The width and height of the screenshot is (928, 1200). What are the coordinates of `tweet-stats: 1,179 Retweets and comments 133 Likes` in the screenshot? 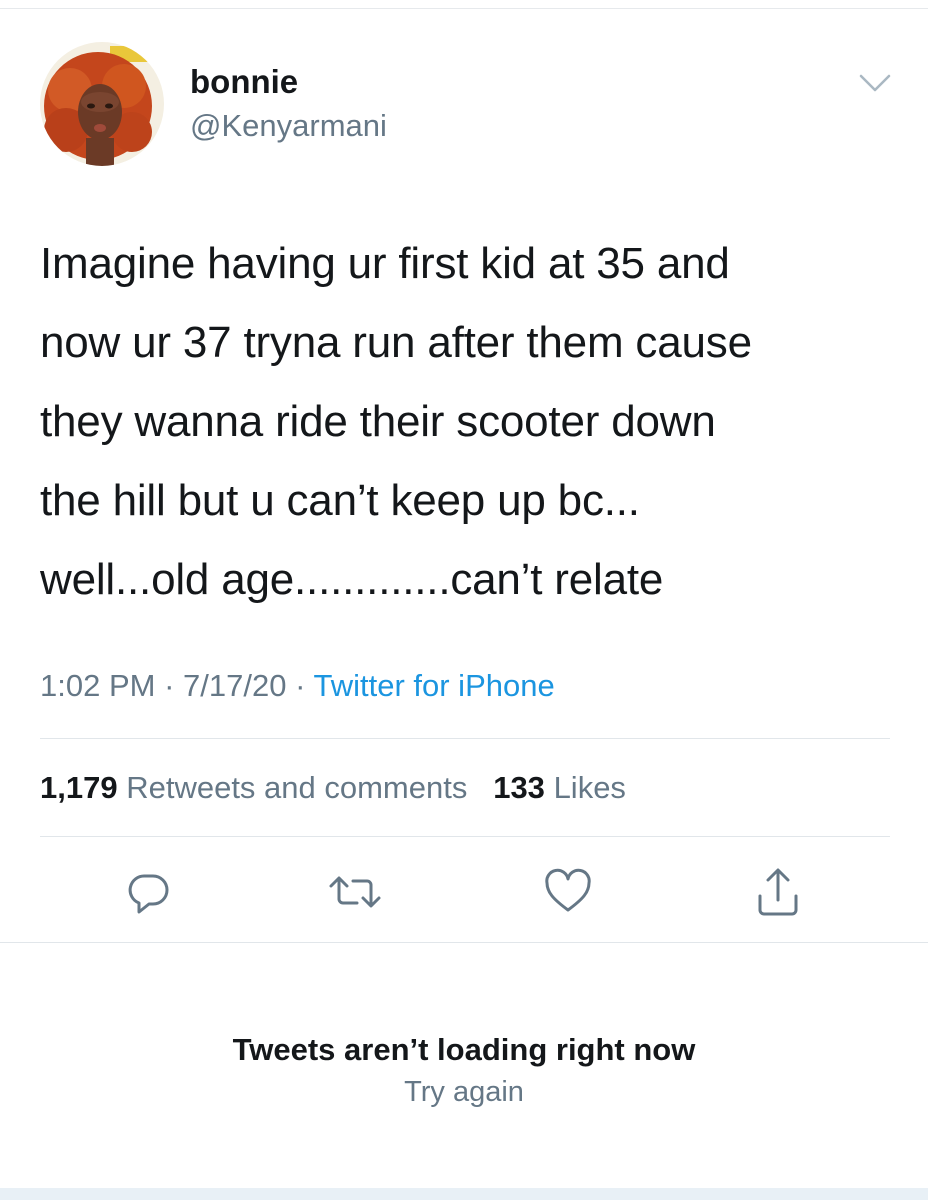 It's located at (333, 788).